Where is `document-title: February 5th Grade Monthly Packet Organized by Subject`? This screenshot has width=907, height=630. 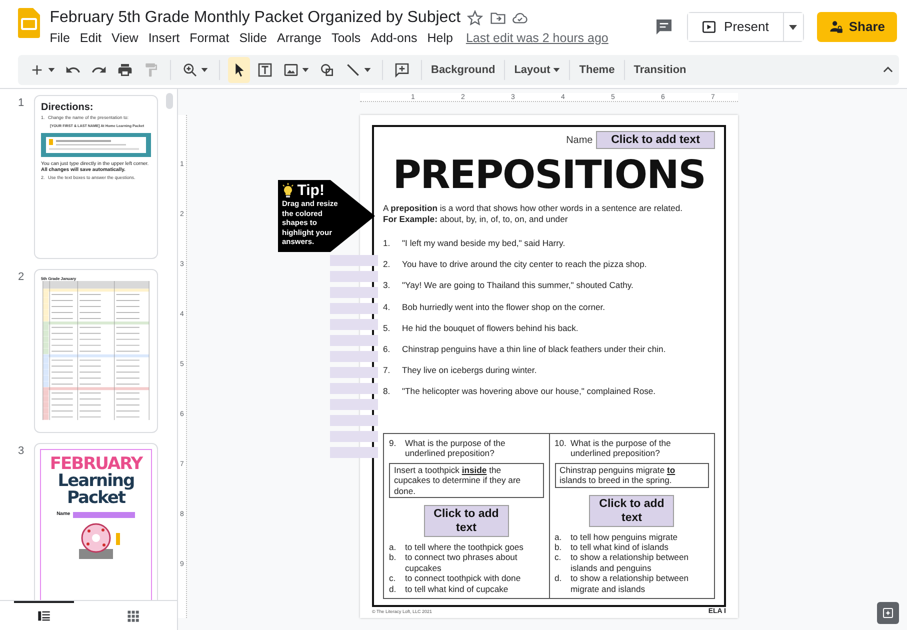
document-title: February 5th Grade Monthly Packet Organized by Subject is located at coordinates (255, 18).